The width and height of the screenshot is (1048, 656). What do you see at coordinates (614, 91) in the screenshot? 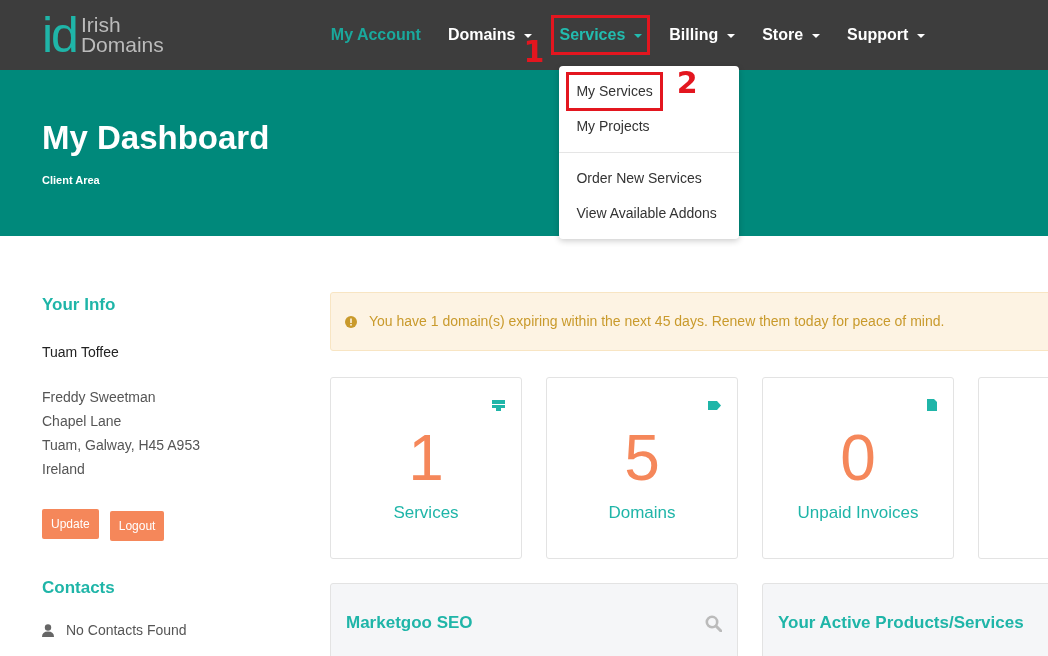
I see `dropdown-item: My Services` at bounding box center [614, 91].